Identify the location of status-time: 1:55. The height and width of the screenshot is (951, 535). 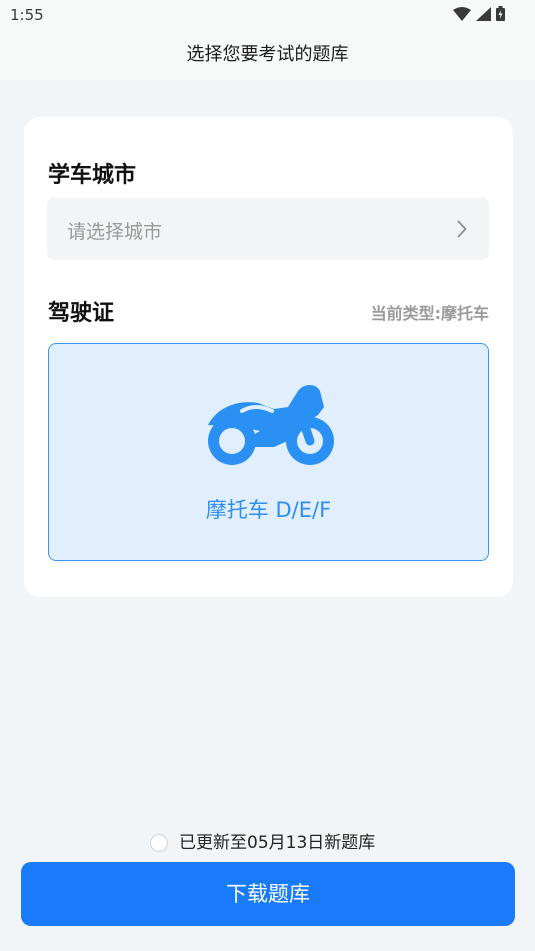
(27, 15).